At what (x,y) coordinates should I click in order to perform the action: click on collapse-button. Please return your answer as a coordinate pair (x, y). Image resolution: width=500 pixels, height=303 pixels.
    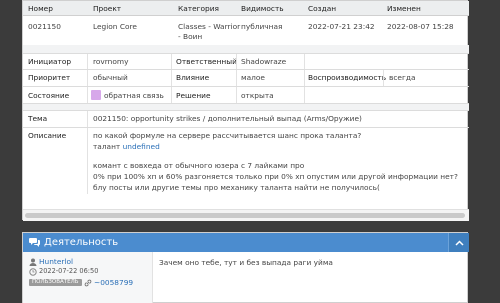
    Looking at the image, I should click on (458, 242).